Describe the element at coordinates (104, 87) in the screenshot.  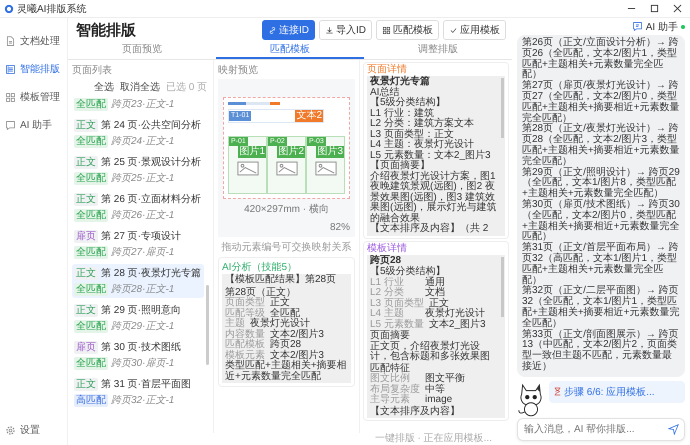
I see `select-all-button: 全选` at that location.